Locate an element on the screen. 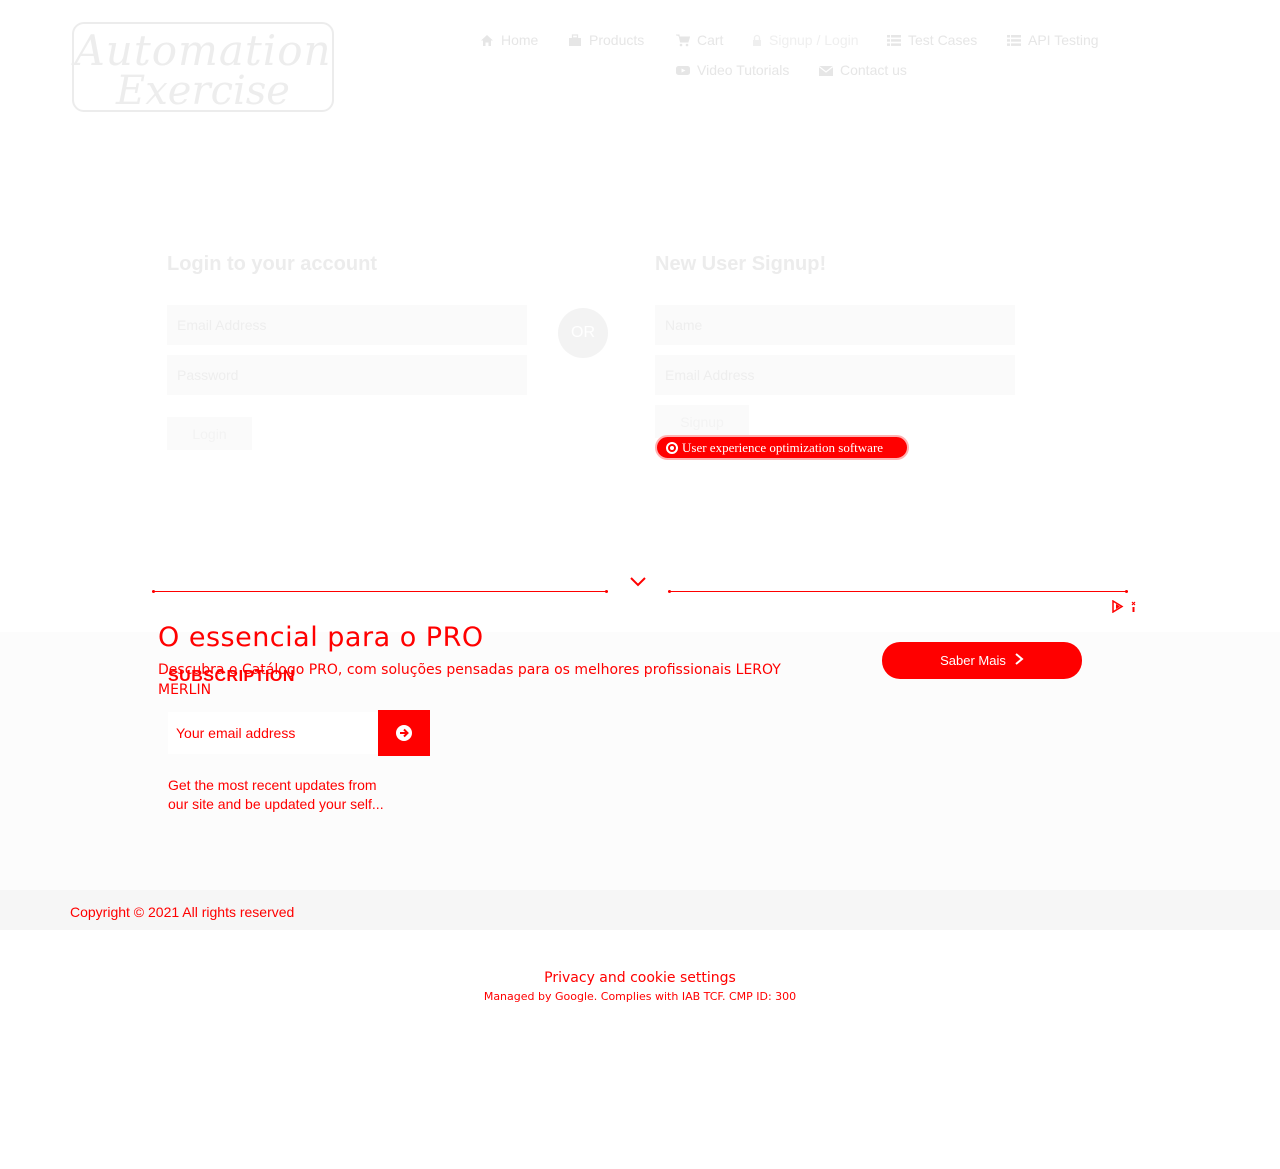  subscription-title: SUBSCRIPTION is located at coordinates (231, 676).